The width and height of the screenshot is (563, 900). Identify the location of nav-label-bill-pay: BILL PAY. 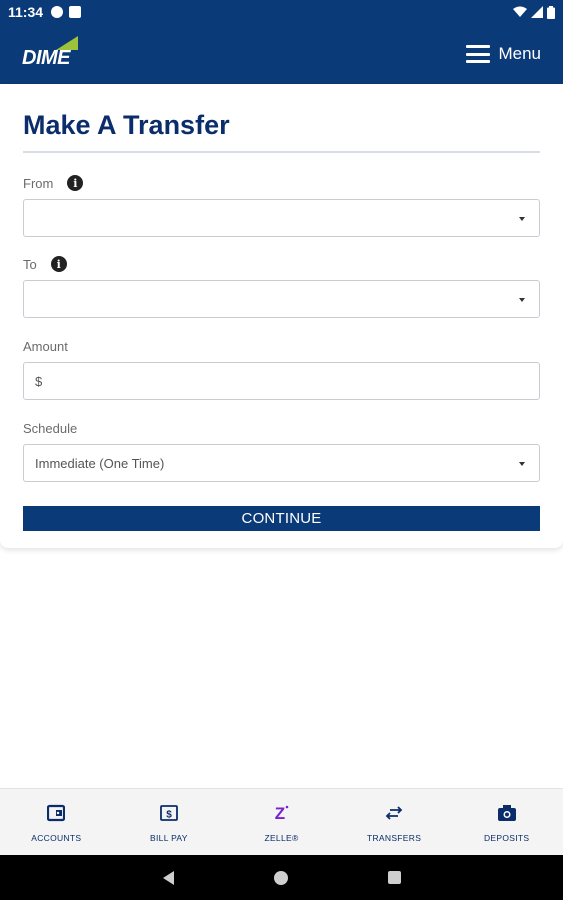
(169, 838).